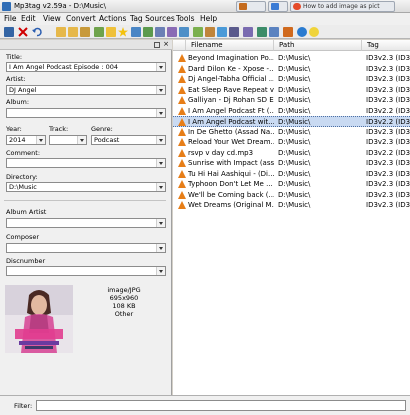 This screenshot has height=415, width=410. What do you see at coordinates (152, 18) in the screenshot?
I see `menu-tag-sources: Tag Sources` at bounding box center [152, 18].